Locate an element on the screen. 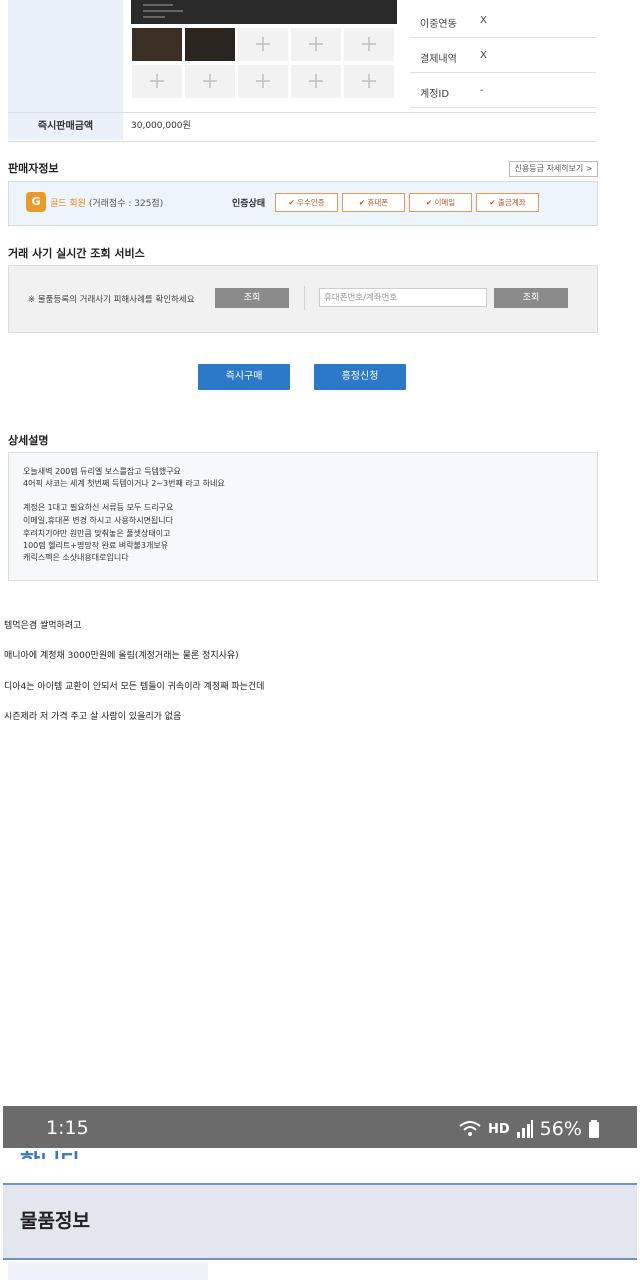  cert-status-label: 인증상태 is located at coordinates (249, 204).